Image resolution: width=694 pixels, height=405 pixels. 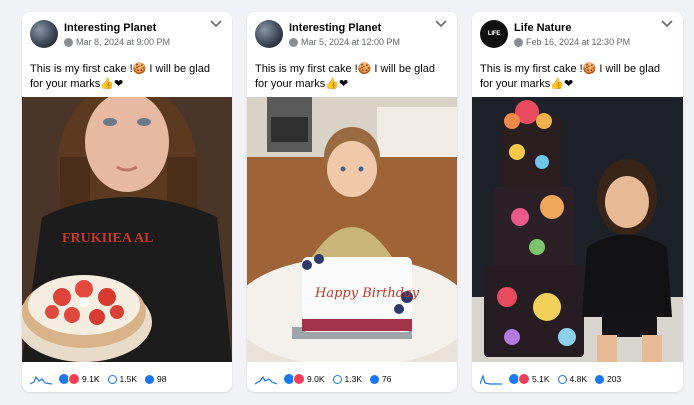 I want to click on cake-inscription: Happy Birthday, so click(x=367, y=293).